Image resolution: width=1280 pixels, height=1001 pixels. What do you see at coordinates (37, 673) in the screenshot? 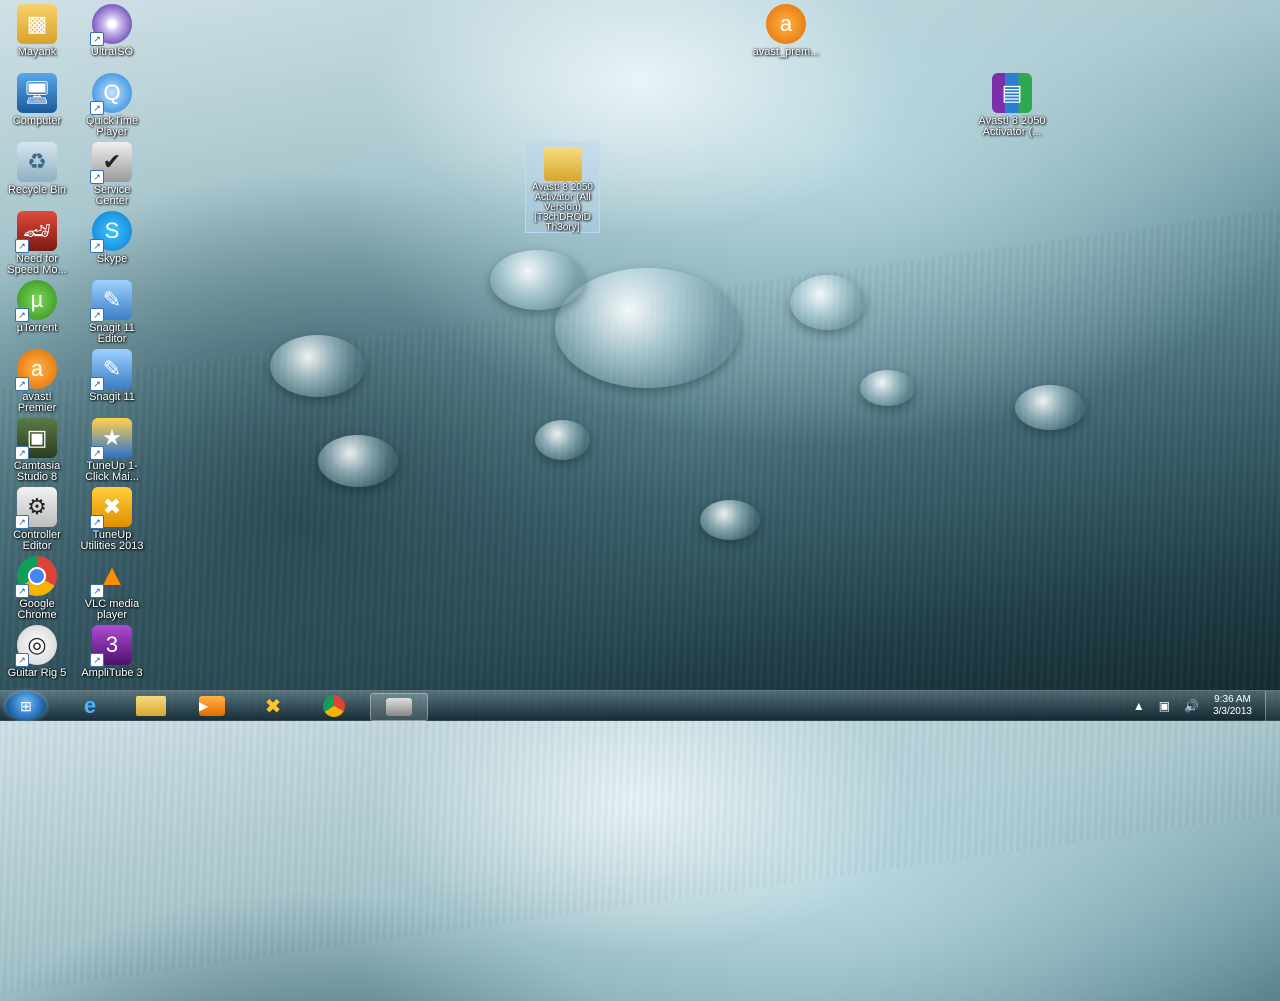
I see `icon-label: Guitar Rig 5` at bounding box center [37, 673].